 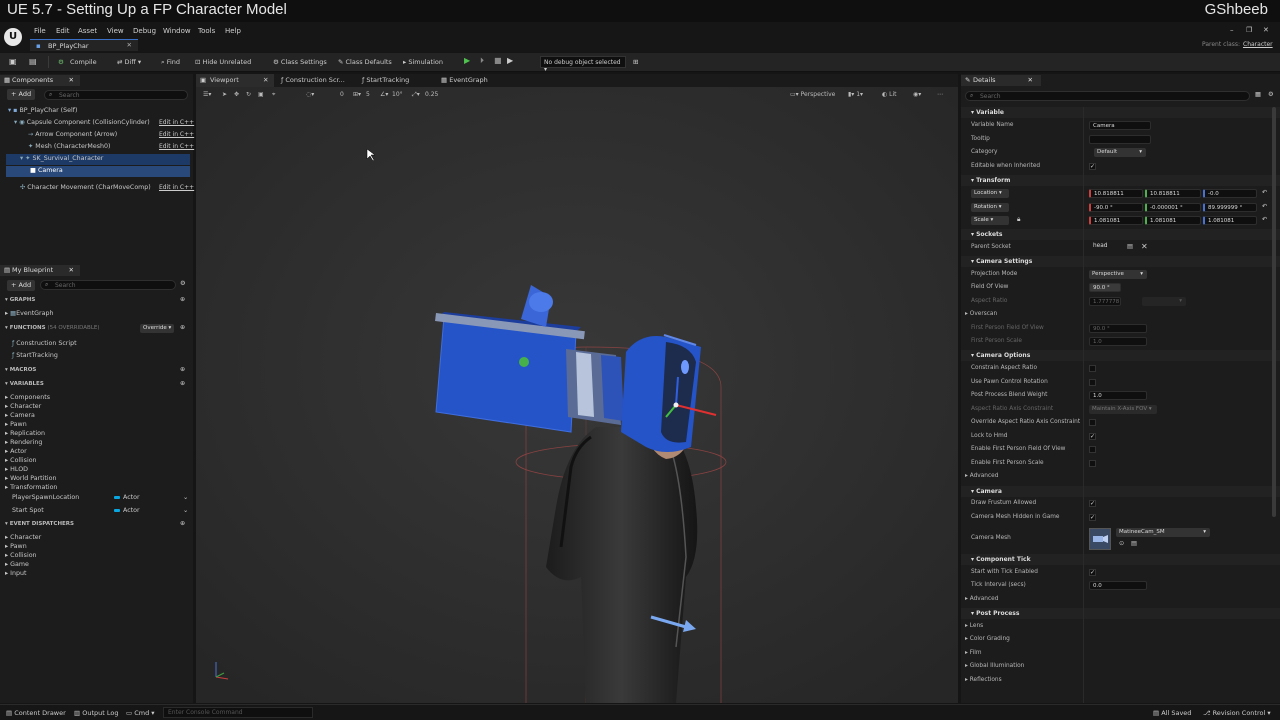 I want to click on local-space-icon: ⌖, so click(x=273, y=95).